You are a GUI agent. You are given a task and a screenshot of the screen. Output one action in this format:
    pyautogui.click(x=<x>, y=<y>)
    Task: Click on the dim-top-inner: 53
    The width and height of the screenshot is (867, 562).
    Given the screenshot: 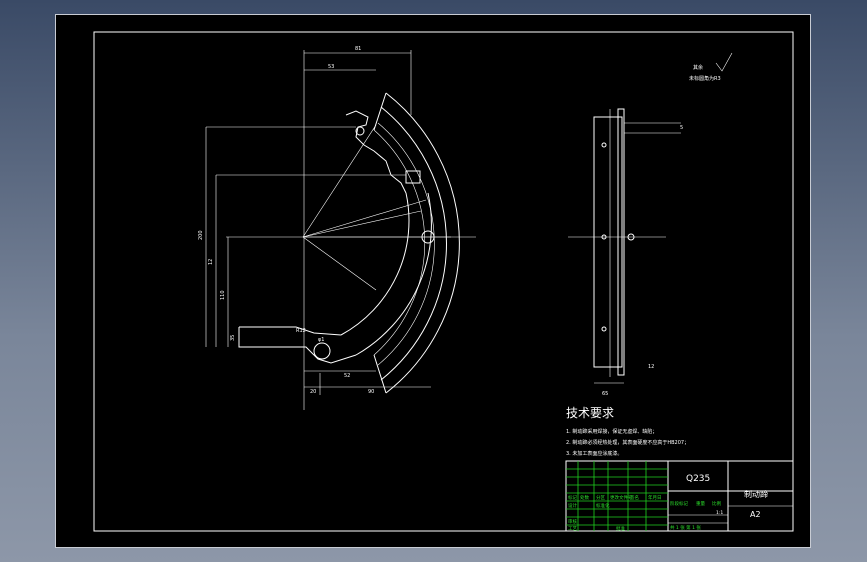 What is the action you would take?
    pyautogui.click(x=331, y=67)
    